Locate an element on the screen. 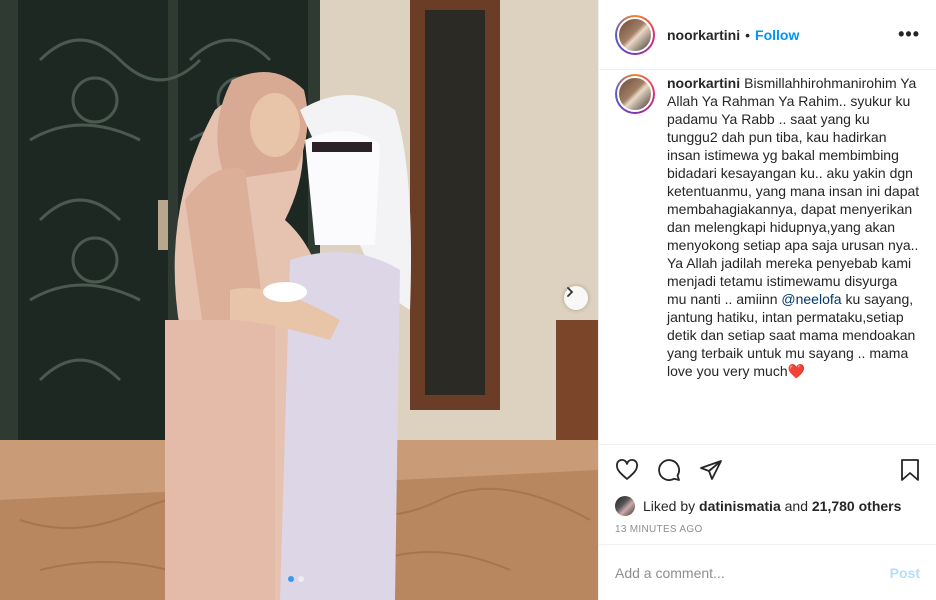 This screenshot has height=600, width=936. post-header: noorkartini • Follow ••• is located at coordinates (767, 35).